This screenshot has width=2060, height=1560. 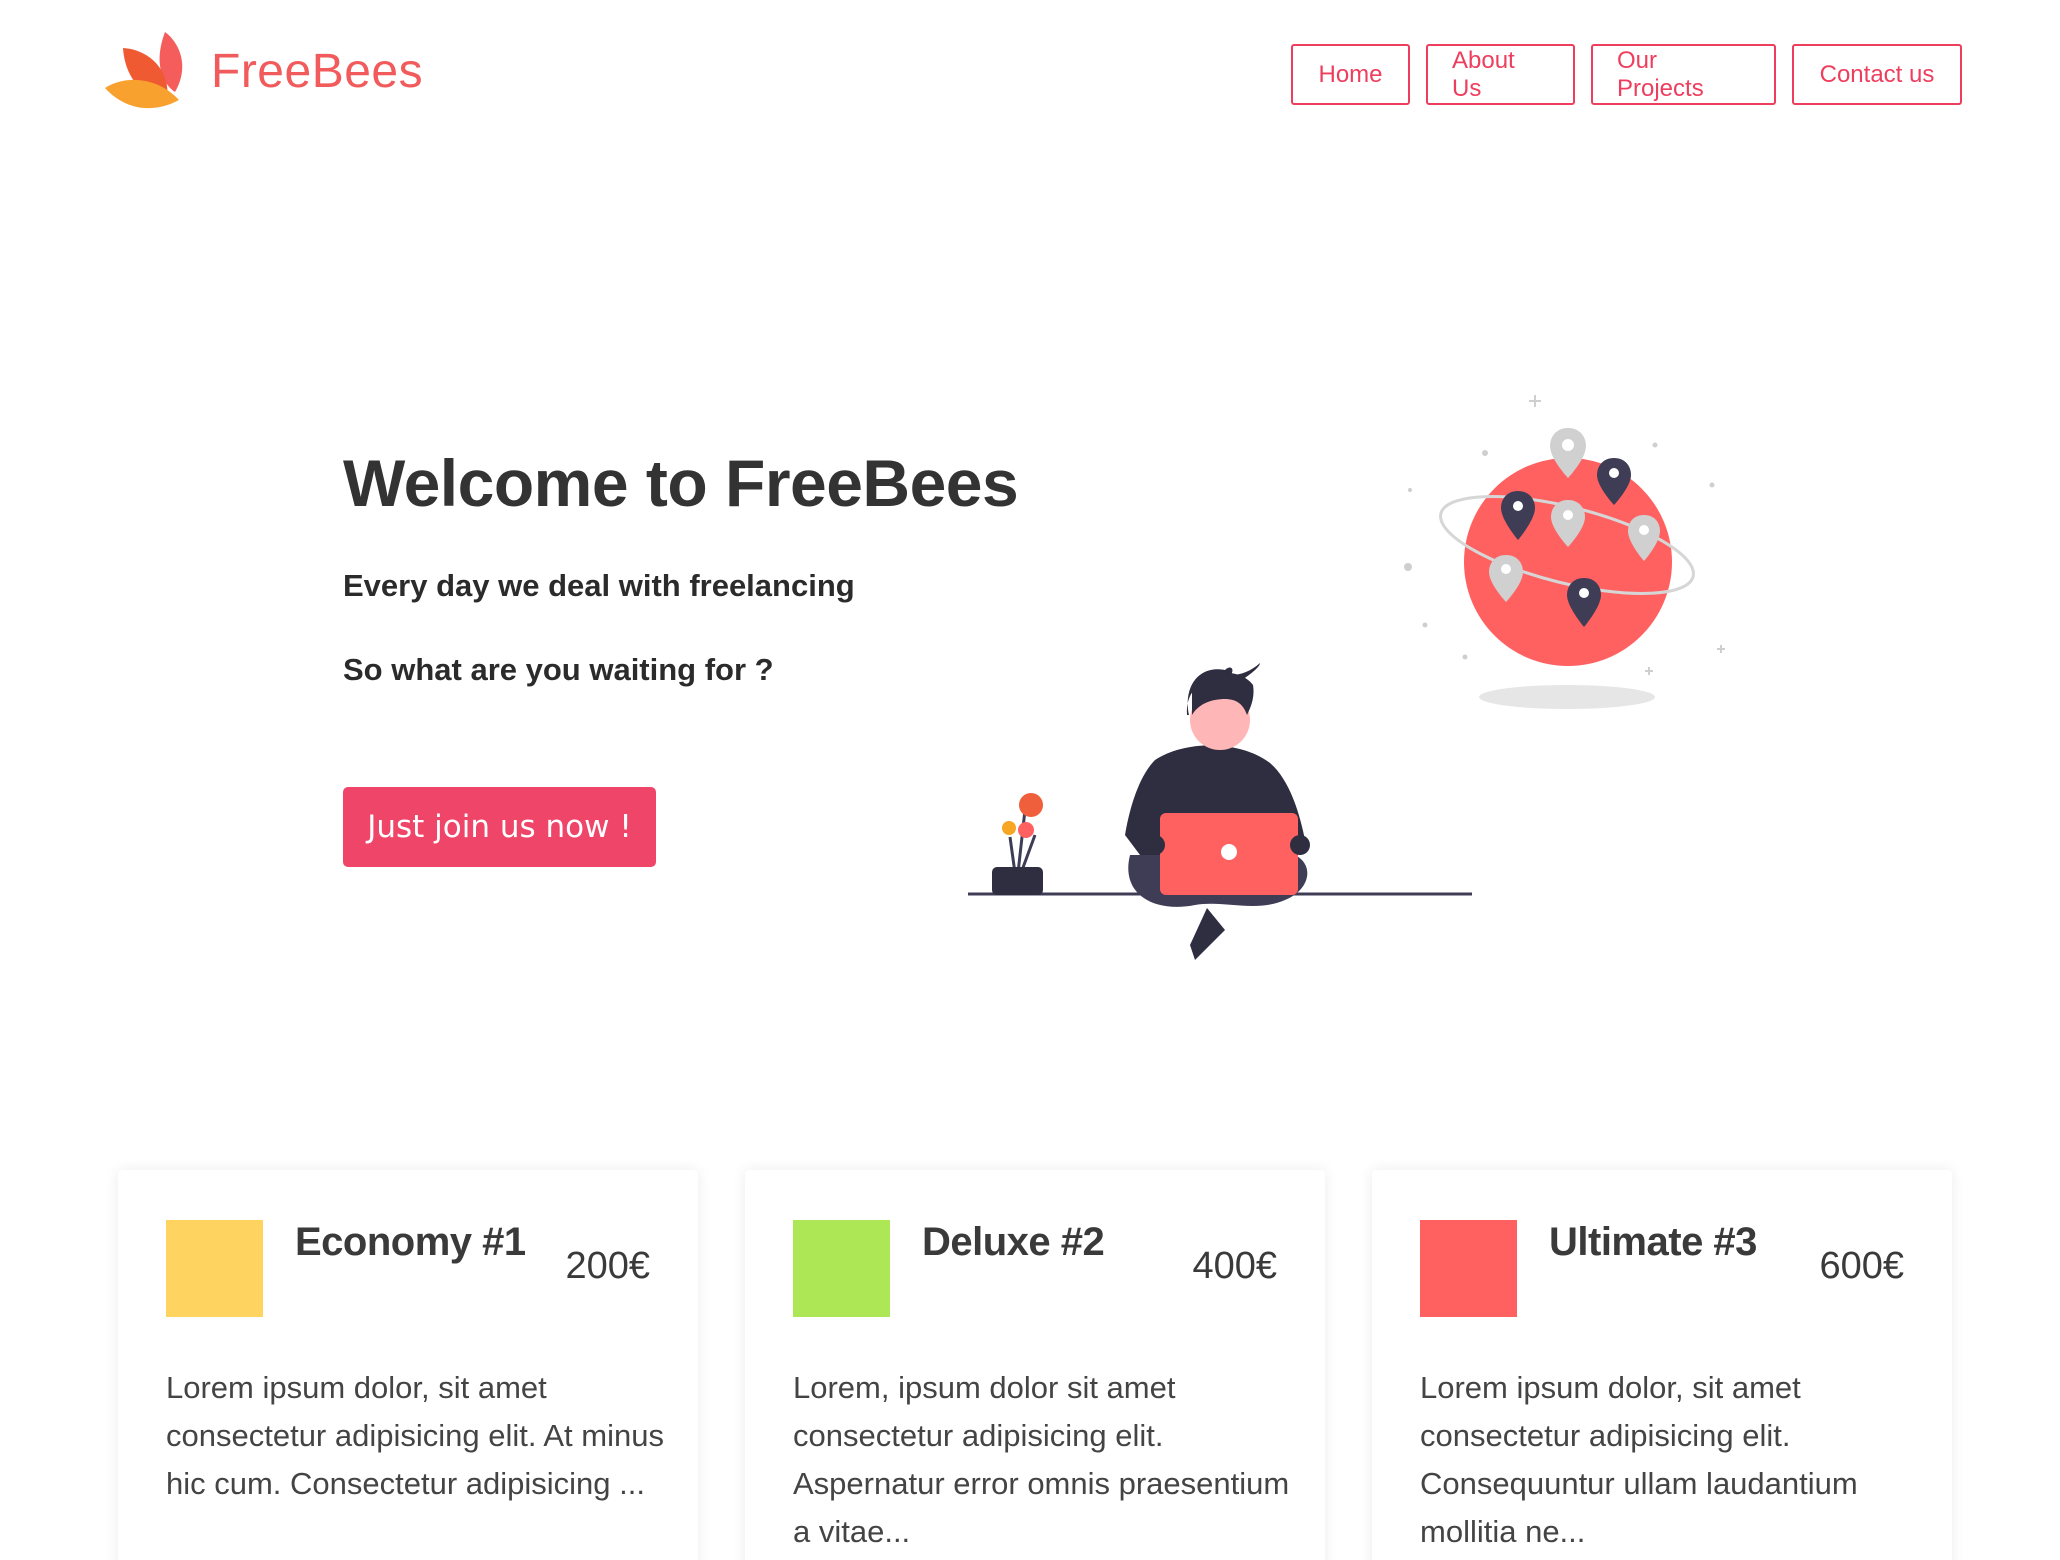 What do you see at coordinates (1683, 74) in the screenshot?
I see `nav-projects-button: Our Projects` at bounding box center [1683, 74].